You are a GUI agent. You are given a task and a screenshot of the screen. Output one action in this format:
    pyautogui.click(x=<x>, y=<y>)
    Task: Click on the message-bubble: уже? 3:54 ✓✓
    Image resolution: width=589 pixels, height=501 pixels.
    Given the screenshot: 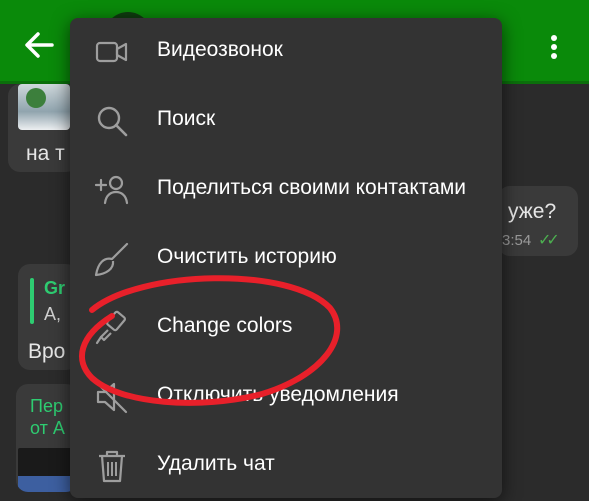 What is the action you would take?
    pyautogui.click(x=538, y=221)
    